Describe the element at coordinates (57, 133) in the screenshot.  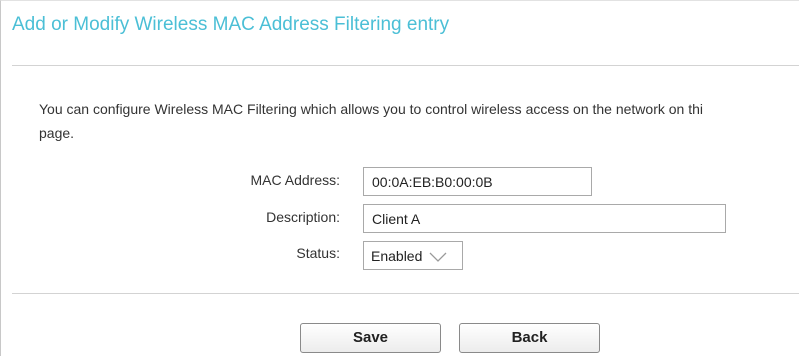
I see `intro-line: page.` at that location.